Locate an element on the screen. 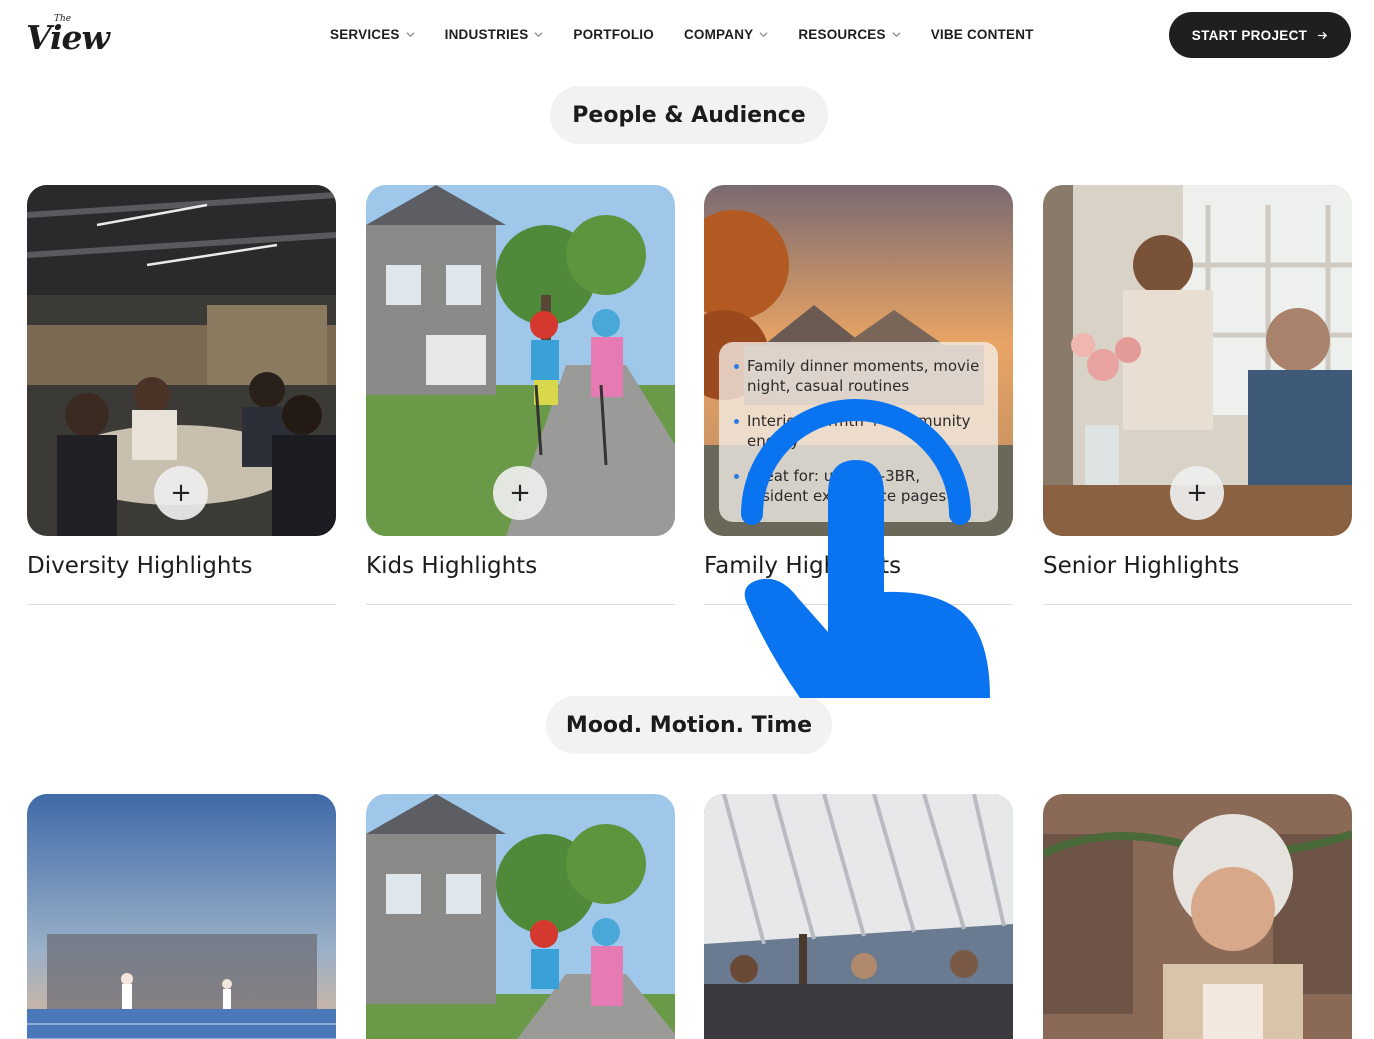 The height and width of the screenshot is (1039, 1374). nav-industries-label: INDUSTRIES is located at coordinates (486, 34).